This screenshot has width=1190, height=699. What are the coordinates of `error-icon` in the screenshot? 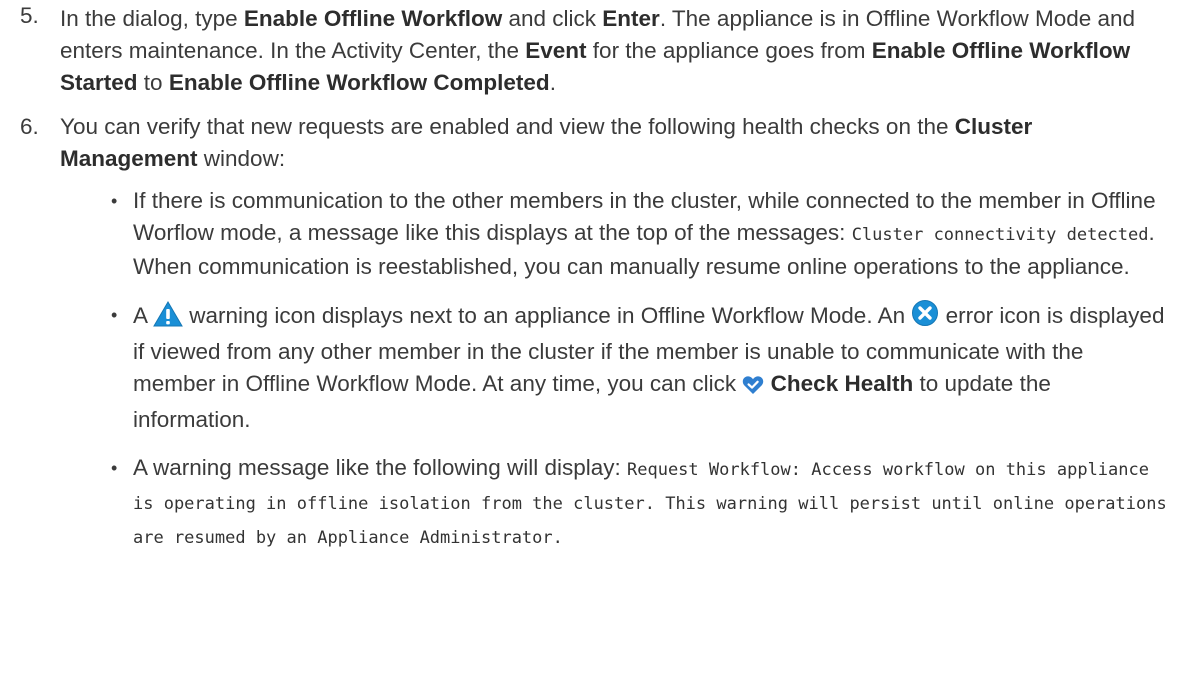 It's located at (925, 317).